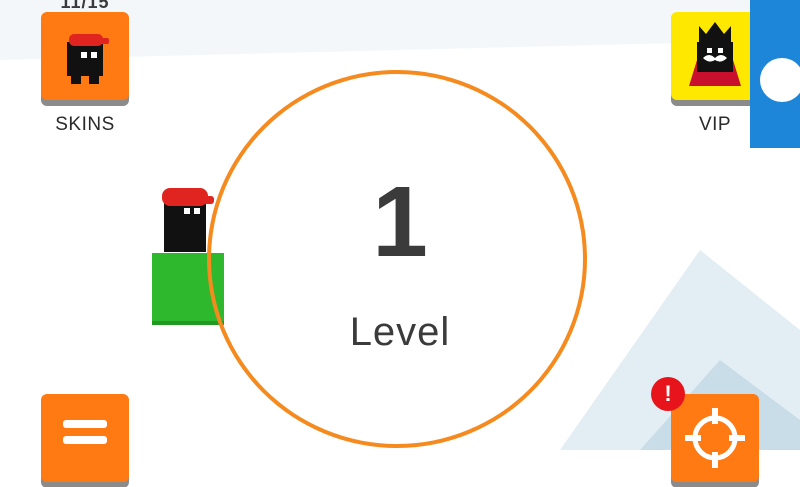 The image size is (800, 487). What do you see at coordinates (668, 394) in the screenshot?
I see `alert-badge-icon: !` at bounding box center [668, 394].